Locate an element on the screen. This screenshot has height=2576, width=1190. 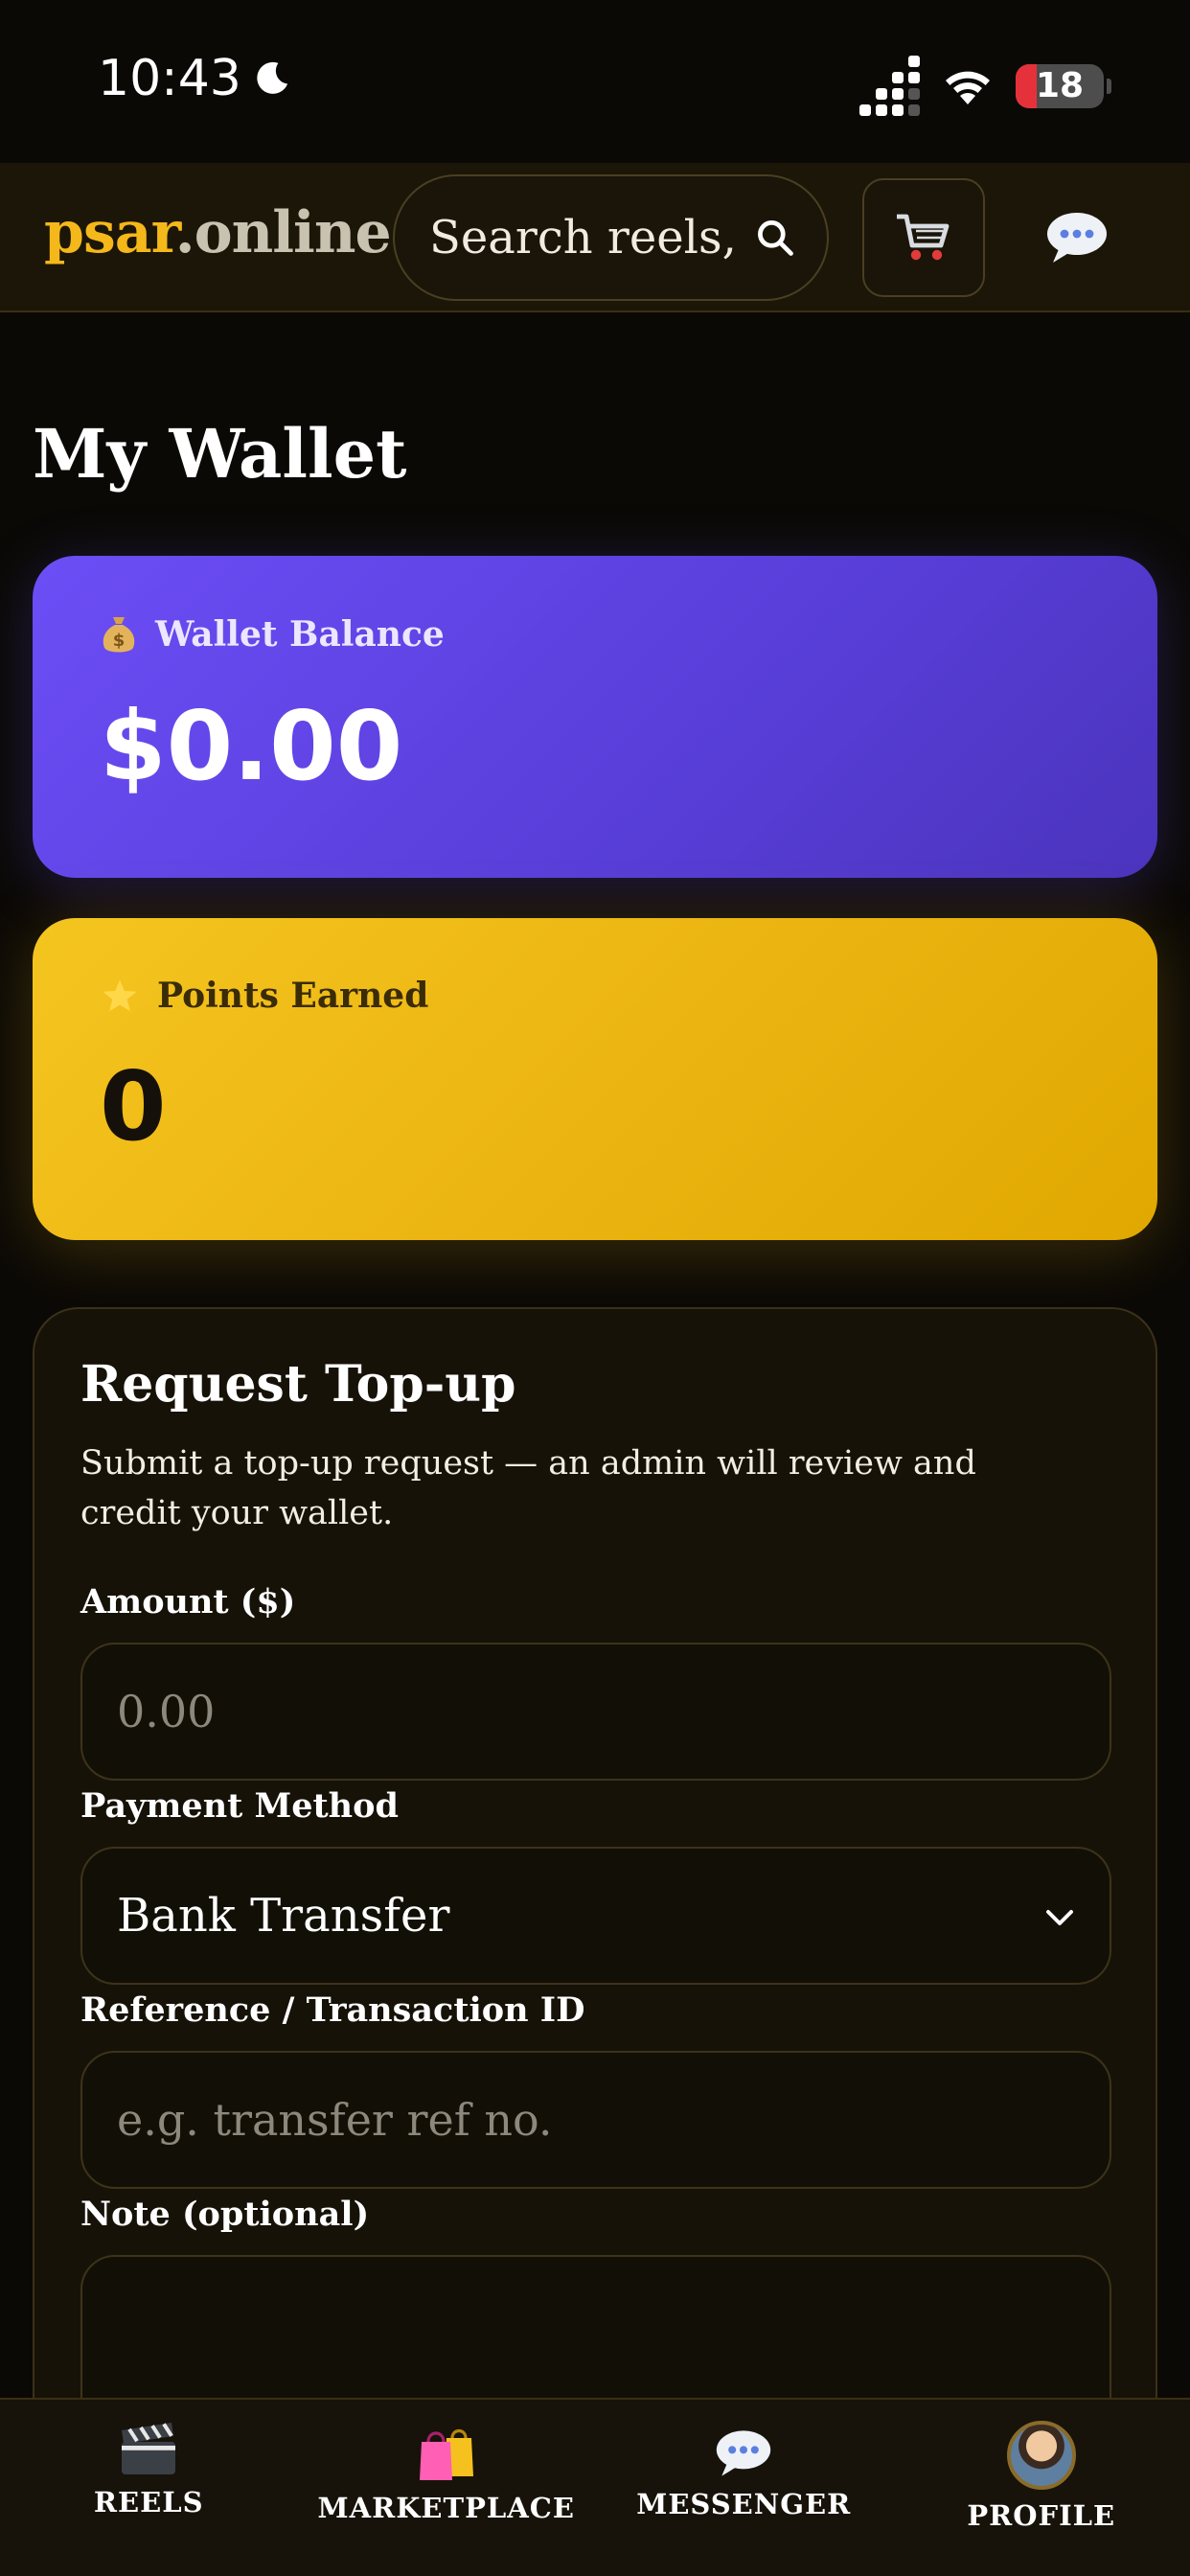
cart-button is located at coordinates (924, 237).